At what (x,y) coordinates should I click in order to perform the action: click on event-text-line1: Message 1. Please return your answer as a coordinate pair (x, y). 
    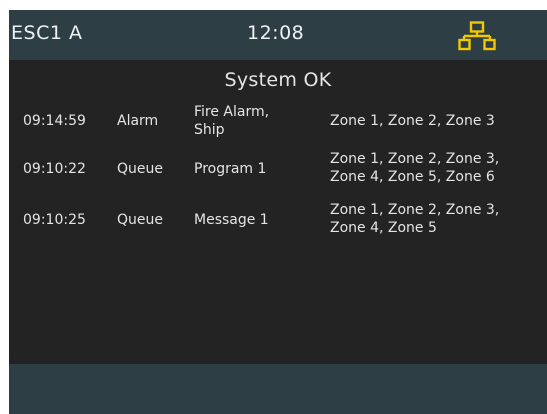
    Looking at the image, I should click on (231, 220).